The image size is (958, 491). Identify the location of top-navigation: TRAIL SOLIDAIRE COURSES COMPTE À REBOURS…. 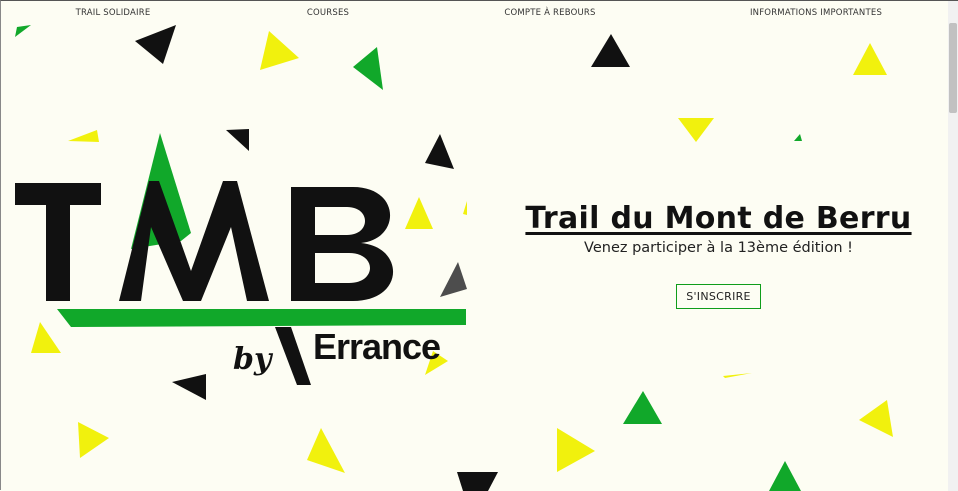
(475, 13).